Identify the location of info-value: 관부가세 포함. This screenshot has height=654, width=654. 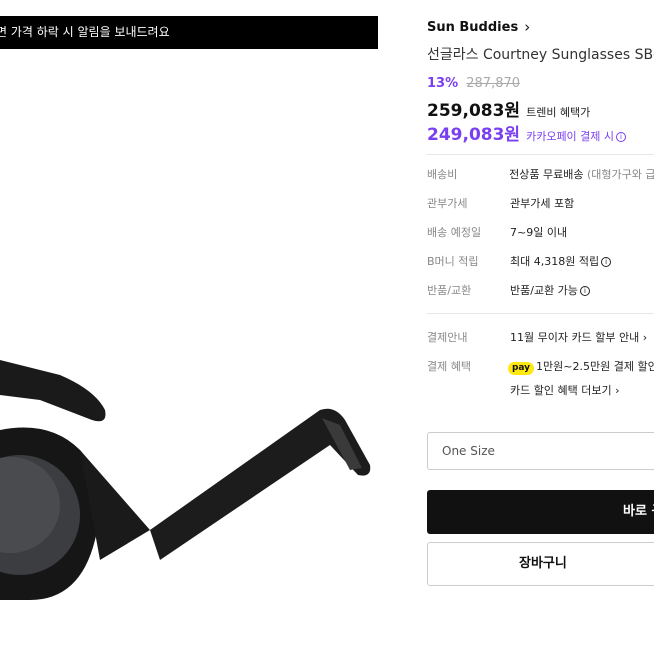
(542, 203).